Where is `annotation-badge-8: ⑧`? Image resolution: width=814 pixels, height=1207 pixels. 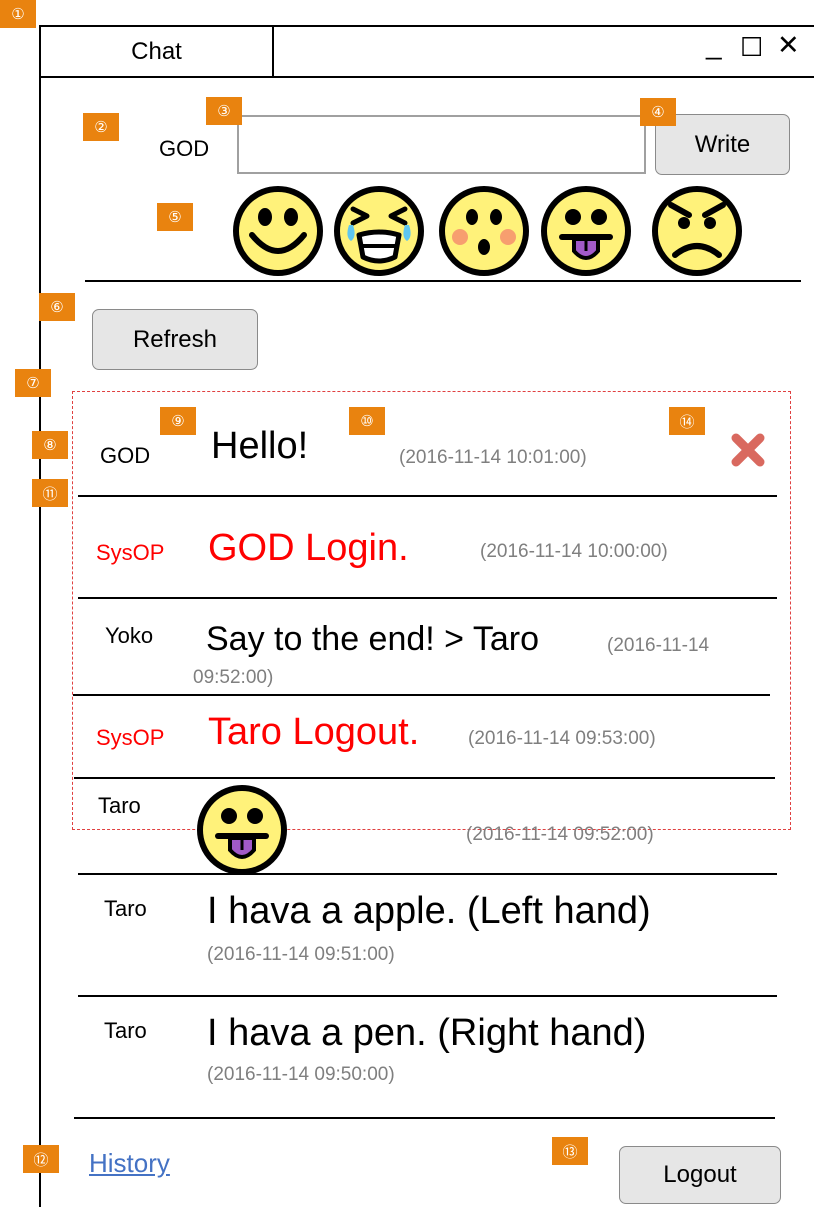
annotation-badge-8: ⑧ is located at coordinates (50, 445).